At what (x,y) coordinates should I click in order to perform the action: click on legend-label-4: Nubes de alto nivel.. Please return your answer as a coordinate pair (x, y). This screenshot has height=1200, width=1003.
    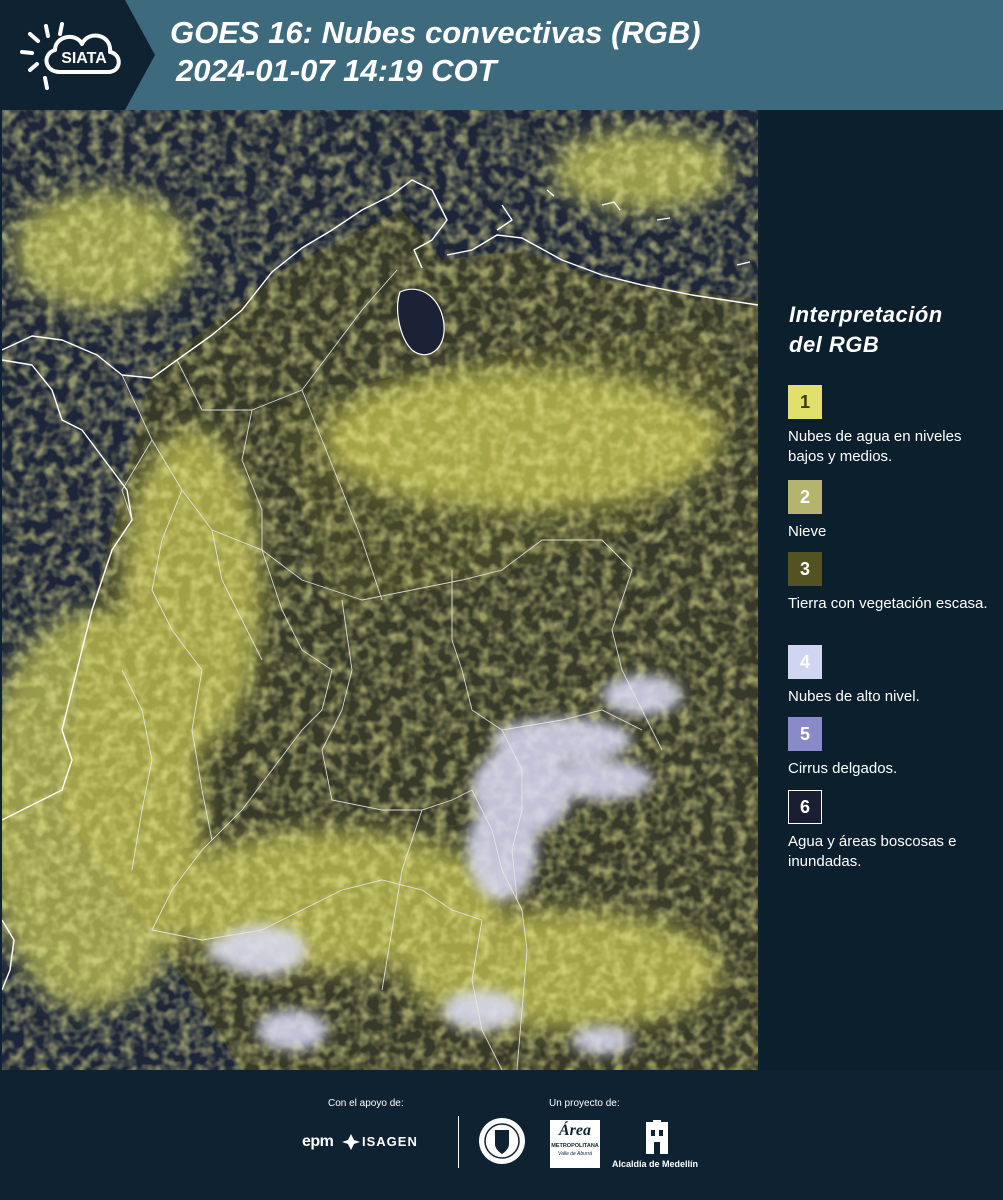
    Looking at the image, I should click on (854, 696).